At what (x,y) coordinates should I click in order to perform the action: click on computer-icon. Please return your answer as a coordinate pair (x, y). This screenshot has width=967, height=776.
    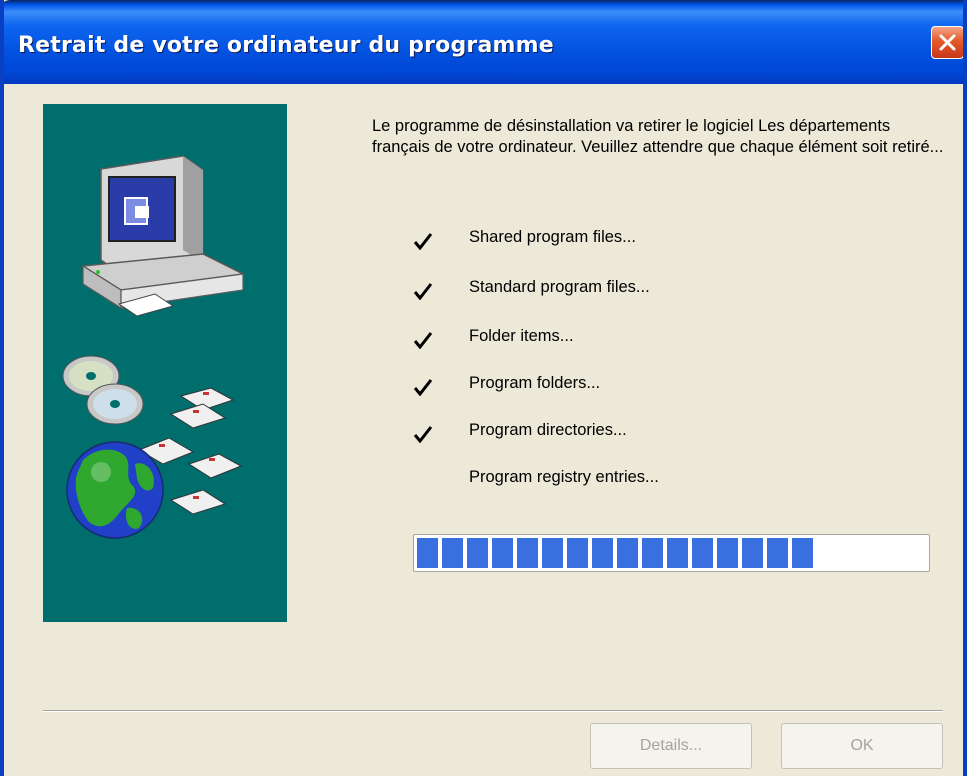
    Looking at the image, I should click on (163, 236).